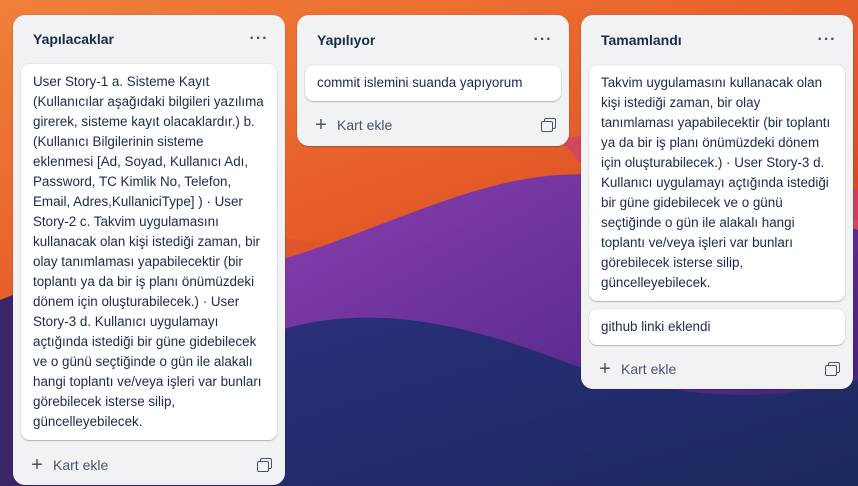 This screenshot has width=858, height=486. Describe the element at coordinates (717, 40) in the screenshot. I see `list-header: Tamamlandı ···` at that location.